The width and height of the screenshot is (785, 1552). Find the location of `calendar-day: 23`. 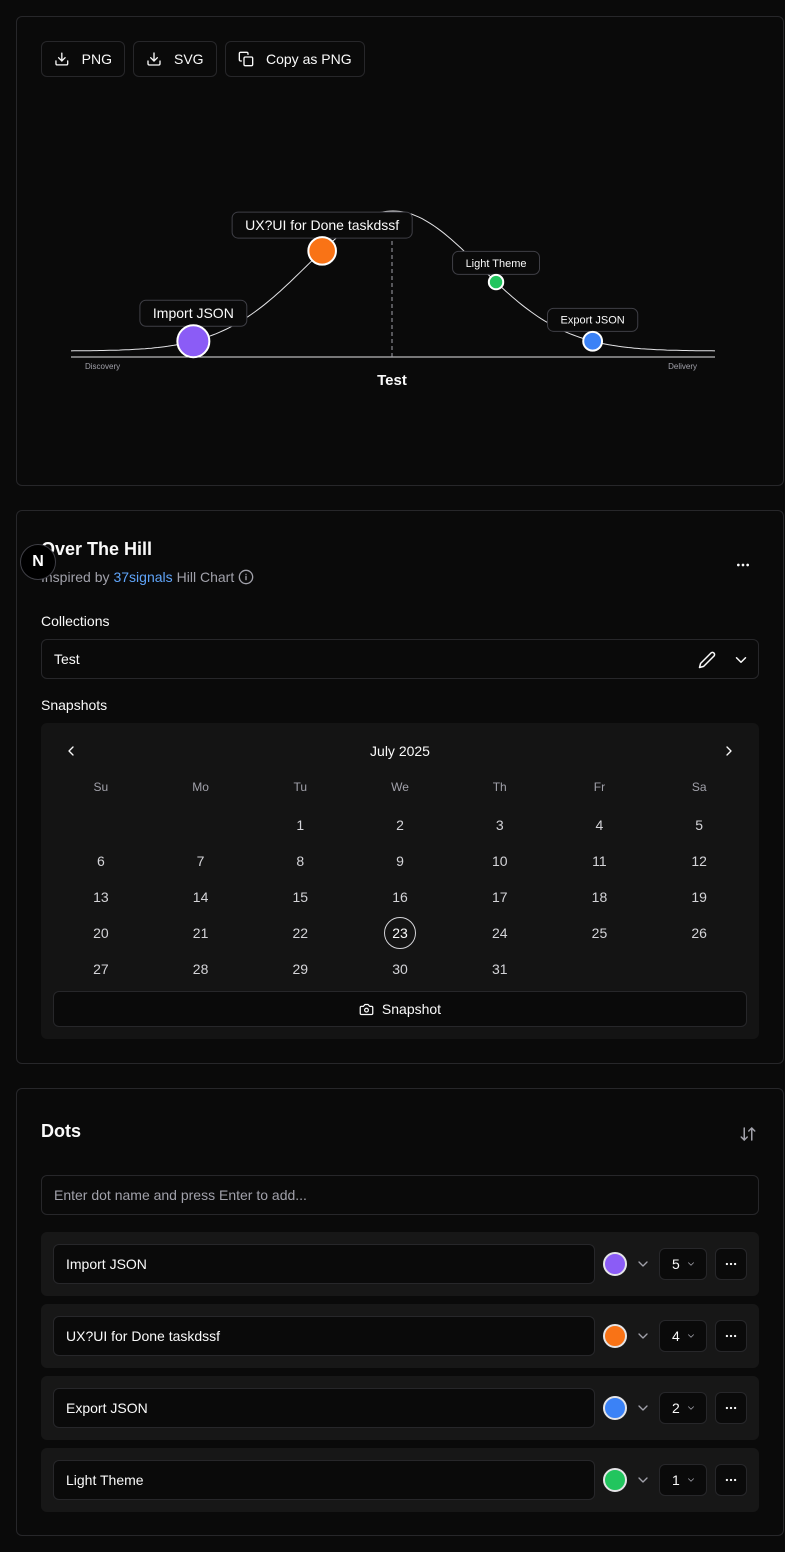

calendar-day: 23 is located at coordinates (400, 933).